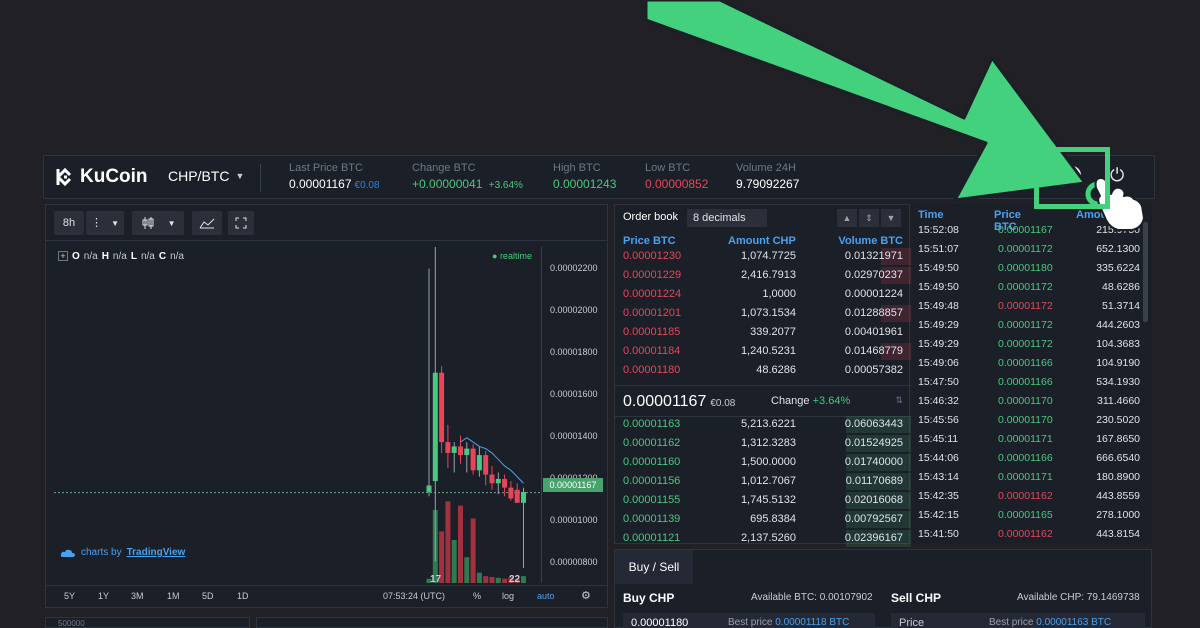 The image size is (1200, 628). What do you see at coordinates (477, 596) in the screenshot?
I see `percent-toggle: %` at bounding box center [477, 596].